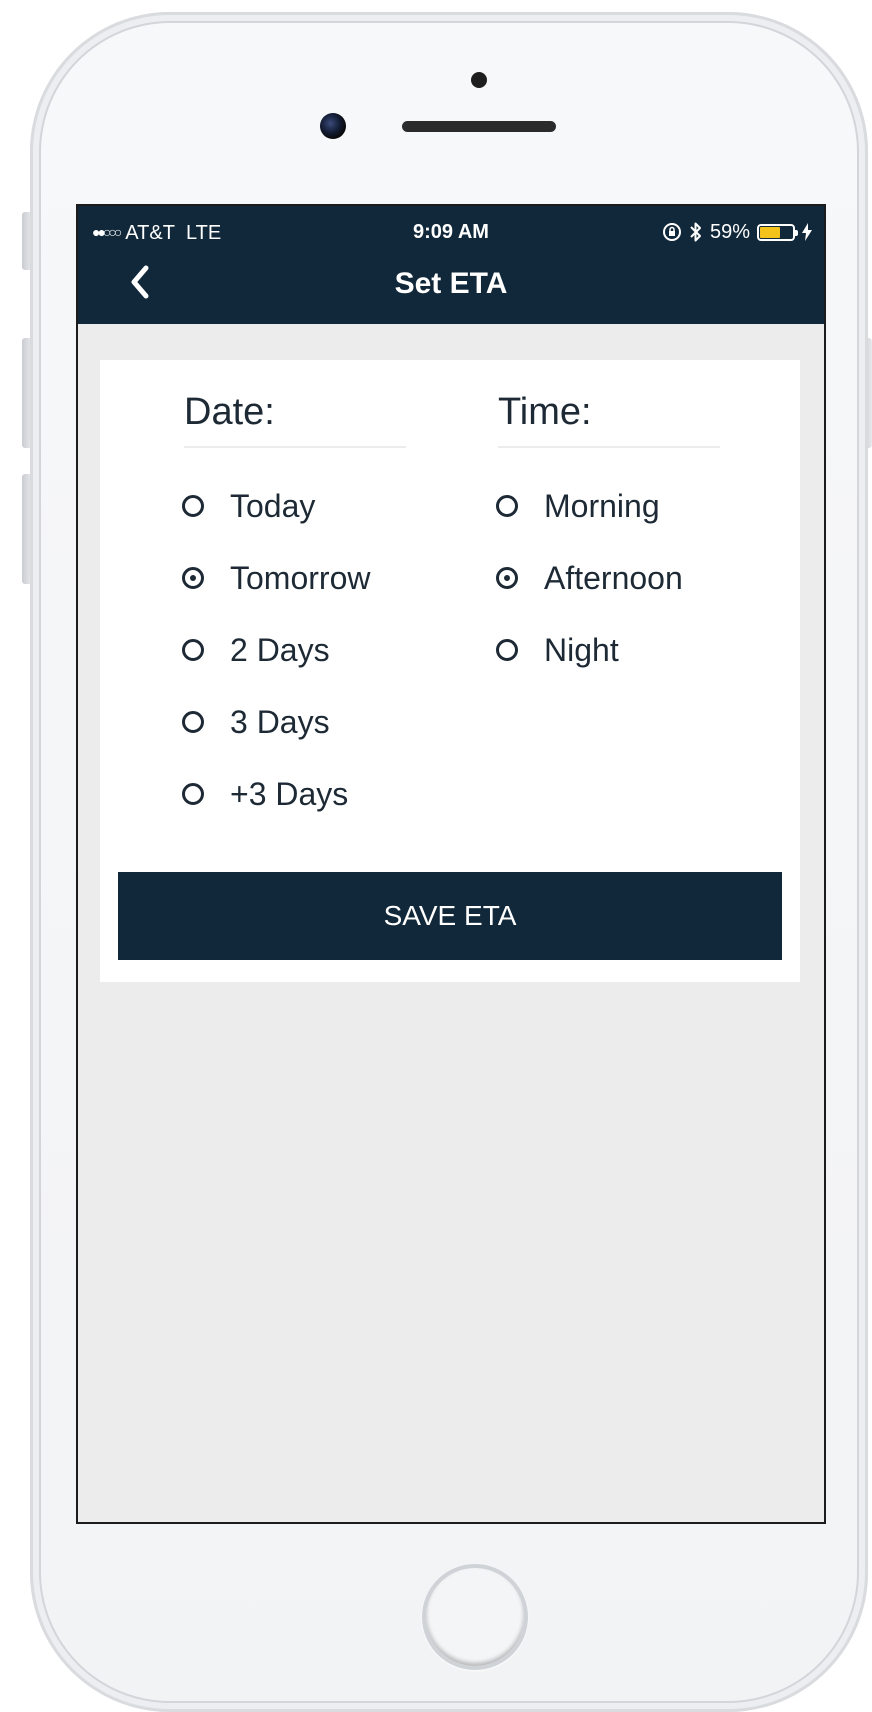  What do you see at coordinates (770, 232) in the screenshot?
I see `battery-level-fill` at bounding box center [770, 232].